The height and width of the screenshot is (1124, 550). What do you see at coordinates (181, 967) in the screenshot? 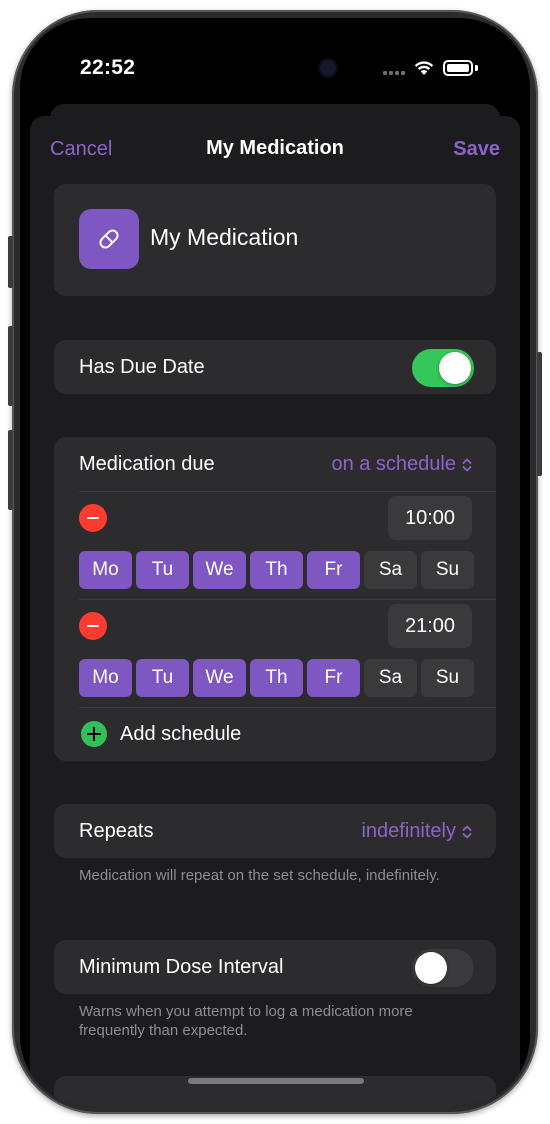
I see `min-dose-interval-label: Minimum Dose Interval` at bounding box center [181, 967].